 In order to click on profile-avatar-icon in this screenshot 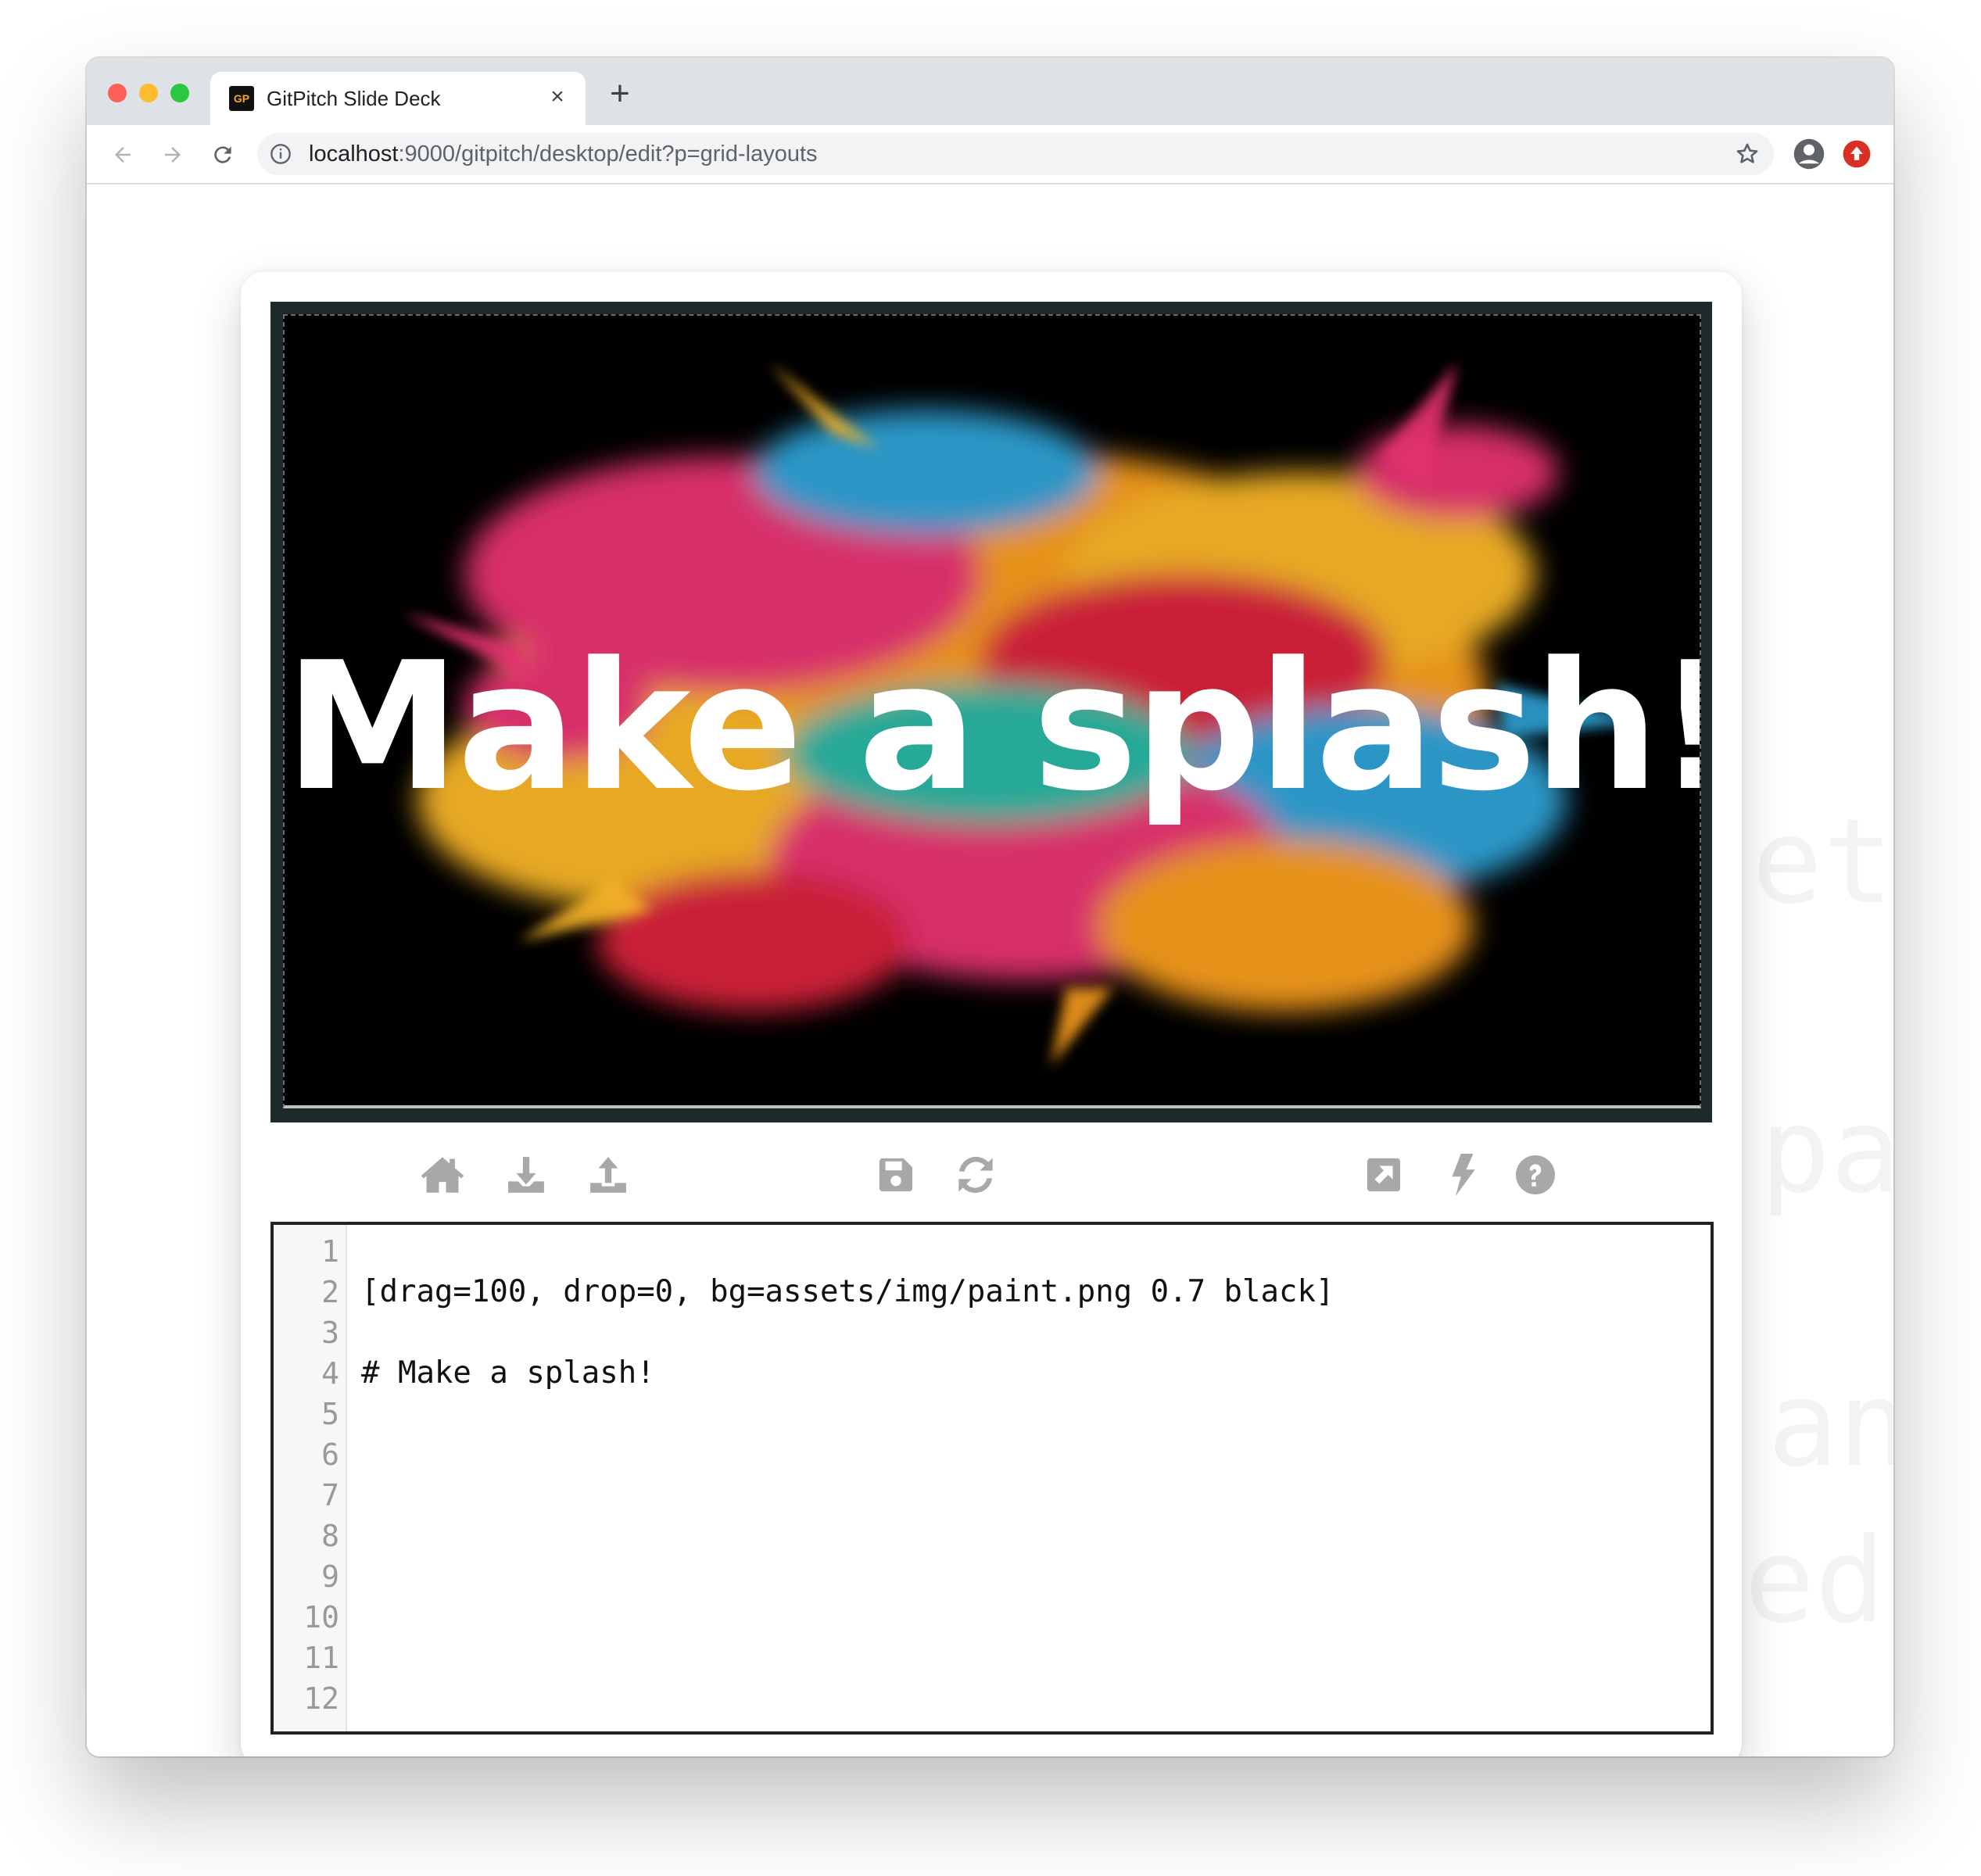, I will do `click(1809, 154)`.